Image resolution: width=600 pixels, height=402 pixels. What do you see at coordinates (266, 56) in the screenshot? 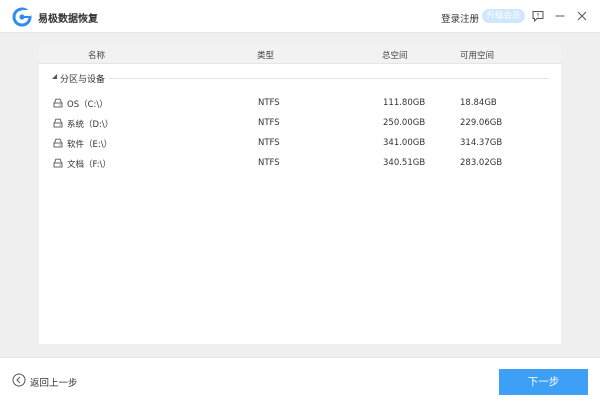
I see `column-header-type: 类型` at bounding box center [266, 56].